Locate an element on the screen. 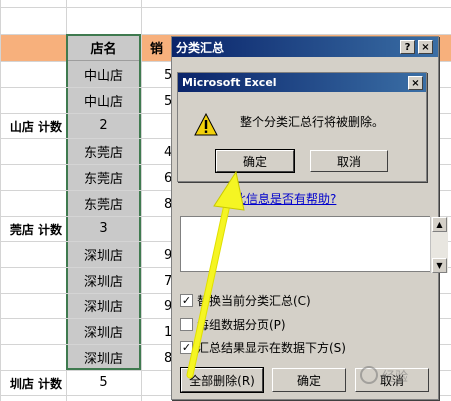  message-box-title: Microsoft Excel is located at coordinates (302, 82).